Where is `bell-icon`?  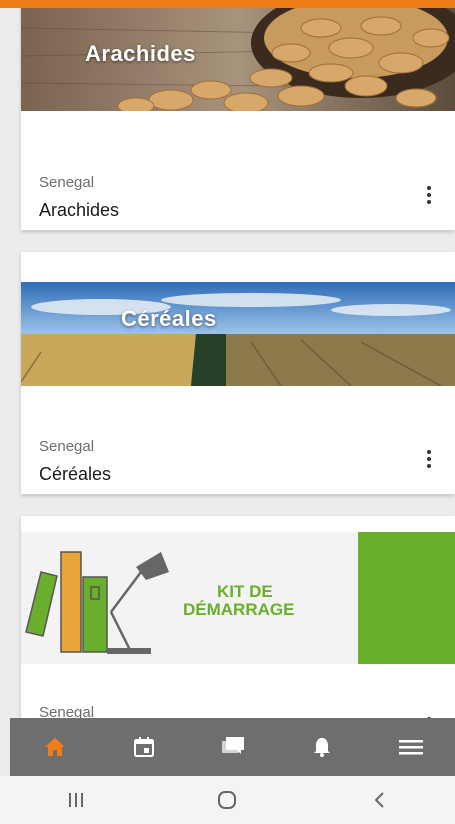 bell-icon is located at coordinates (321, 747).